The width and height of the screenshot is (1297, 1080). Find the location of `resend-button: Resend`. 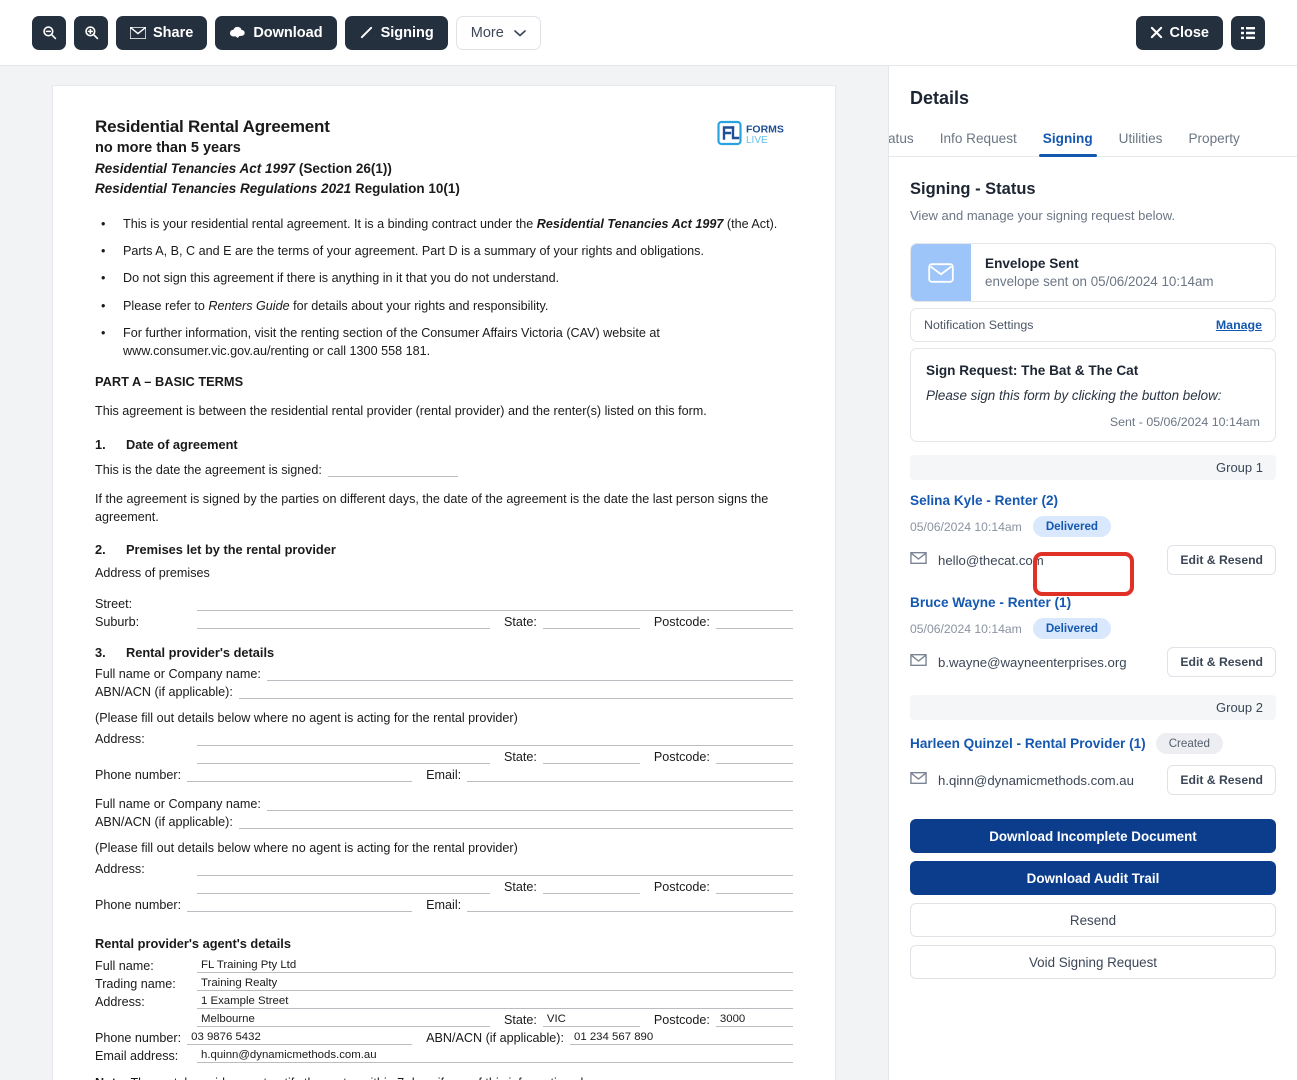

resend-button: Resend is located at coordinates (1093, 920).